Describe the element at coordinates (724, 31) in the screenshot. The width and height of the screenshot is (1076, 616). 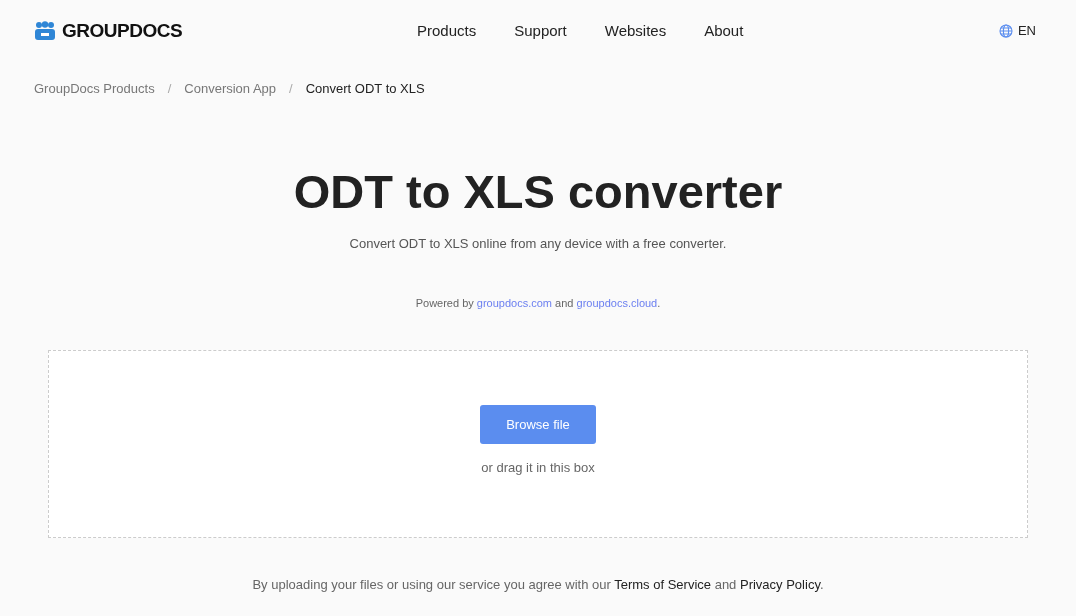
I see `nav-link: About` at that location.